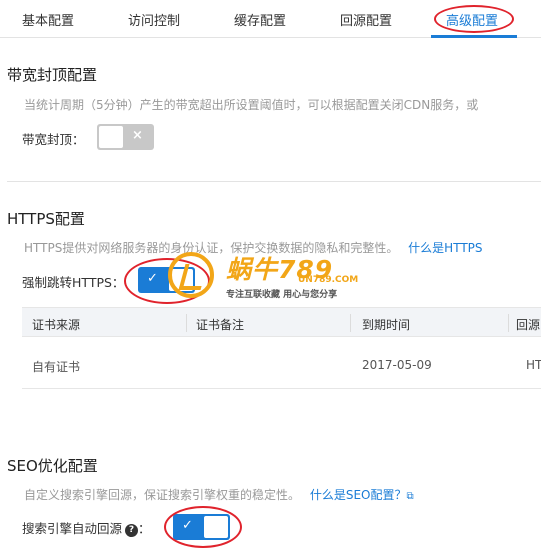 This screenshot has height=550, width=541. I want to click on bandwidth-description: 当统计周期（5分钟）产生的带宽超出所设置阈值时，可以根据配置关闭CDN服务，或, so click(251, 105).